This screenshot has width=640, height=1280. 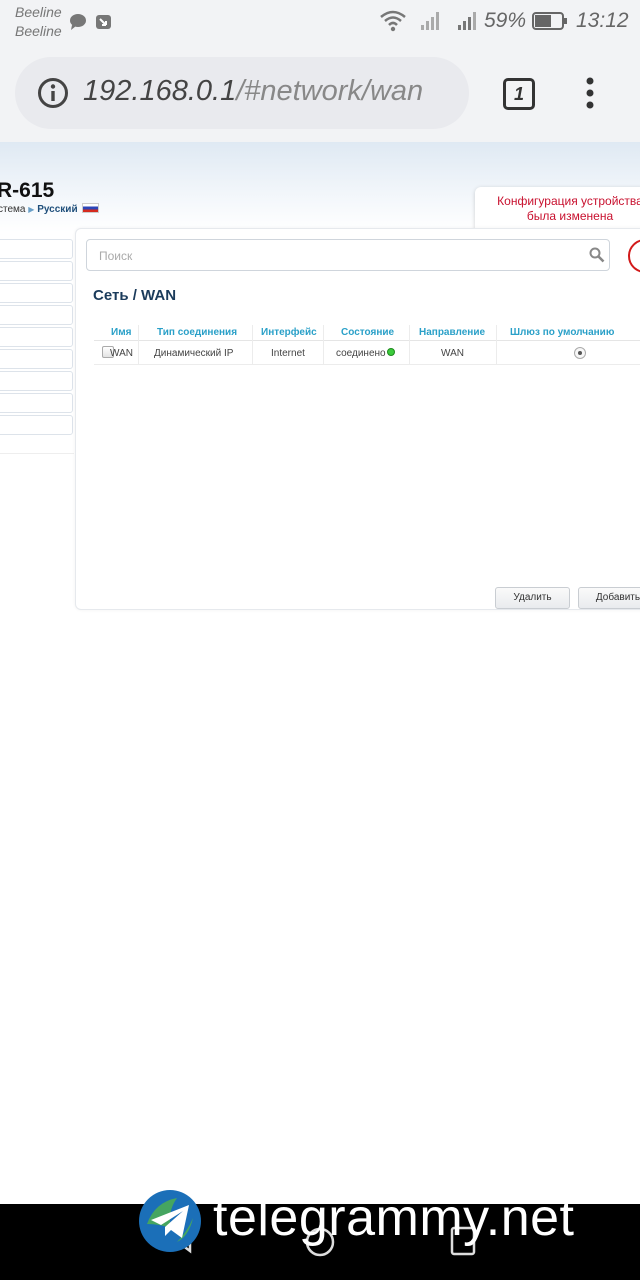 I want to click on col-direction: Направление, so click(x=452, y=332).